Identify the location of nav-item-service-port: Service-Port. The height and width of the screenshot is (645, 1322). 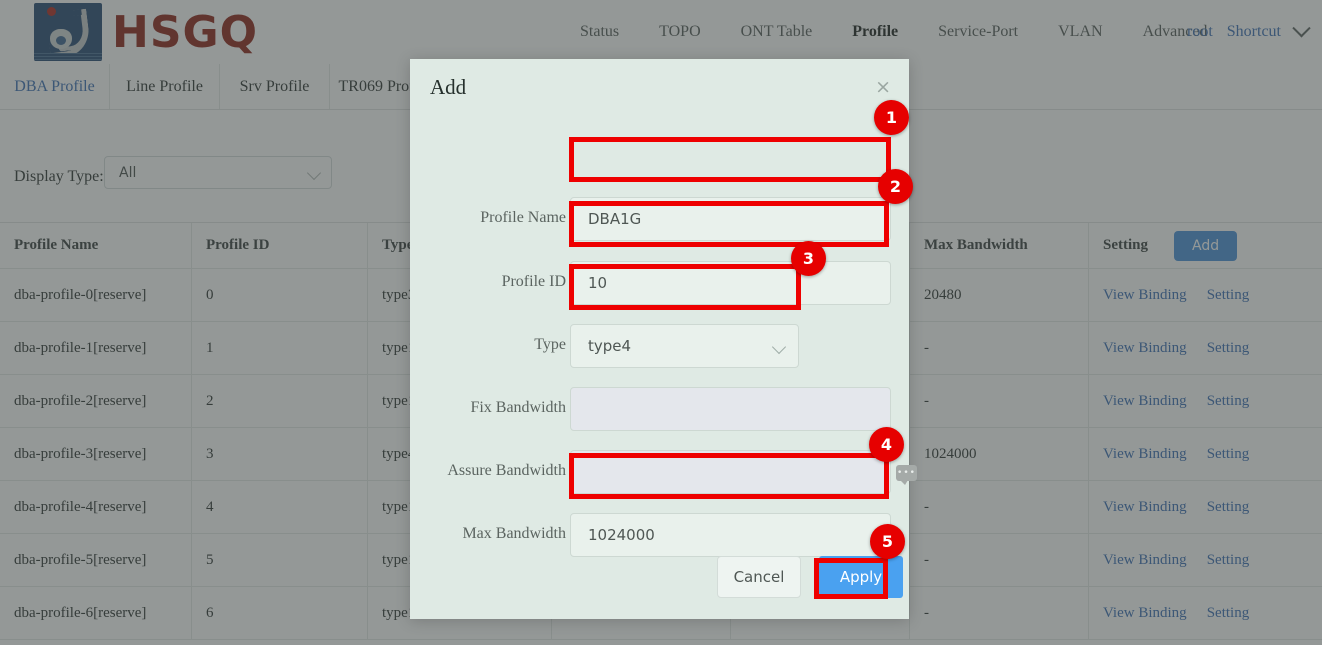
(978, 32).